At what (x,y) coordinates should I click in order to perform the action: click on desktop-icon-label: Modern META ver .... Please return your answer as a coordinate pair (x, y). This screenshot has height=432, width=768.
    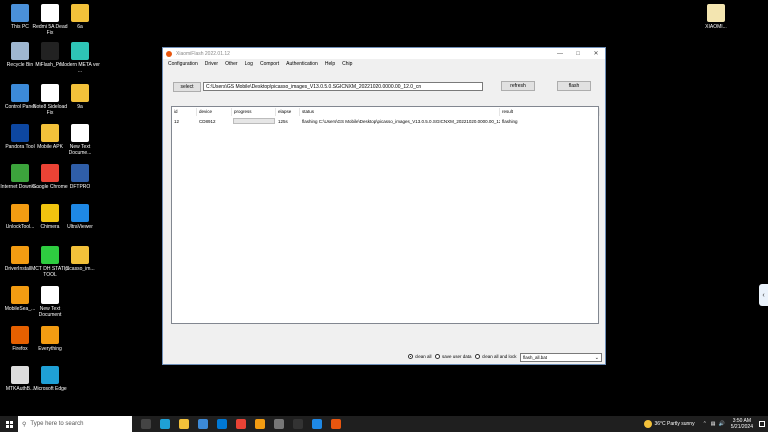
    Looking at the image, I should click on (80, 68).